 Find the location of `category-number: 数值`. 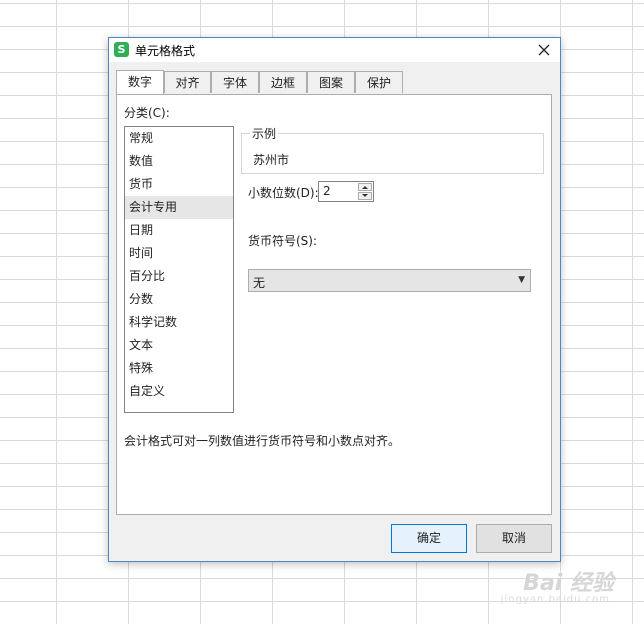

category-number: 数值 is located at coordinates (179, 161).